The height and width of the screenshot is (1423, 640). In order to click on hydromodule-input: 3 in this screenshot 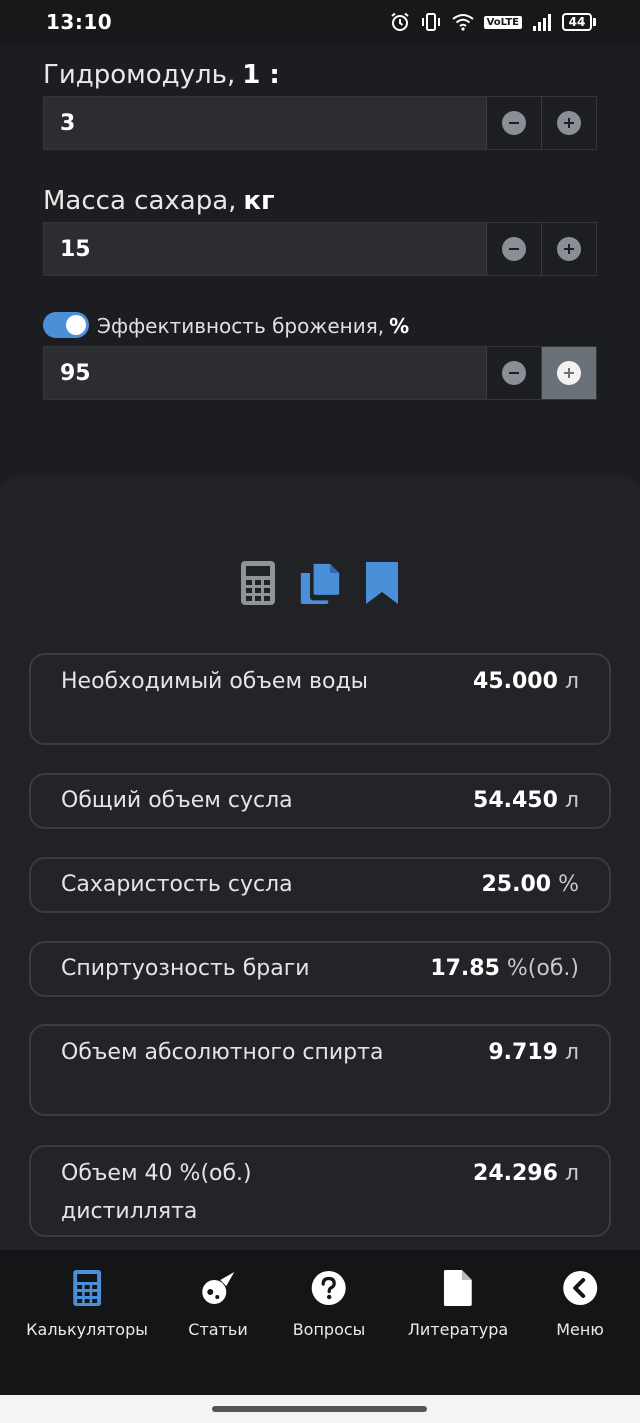, I will do `click(265, 123)`.